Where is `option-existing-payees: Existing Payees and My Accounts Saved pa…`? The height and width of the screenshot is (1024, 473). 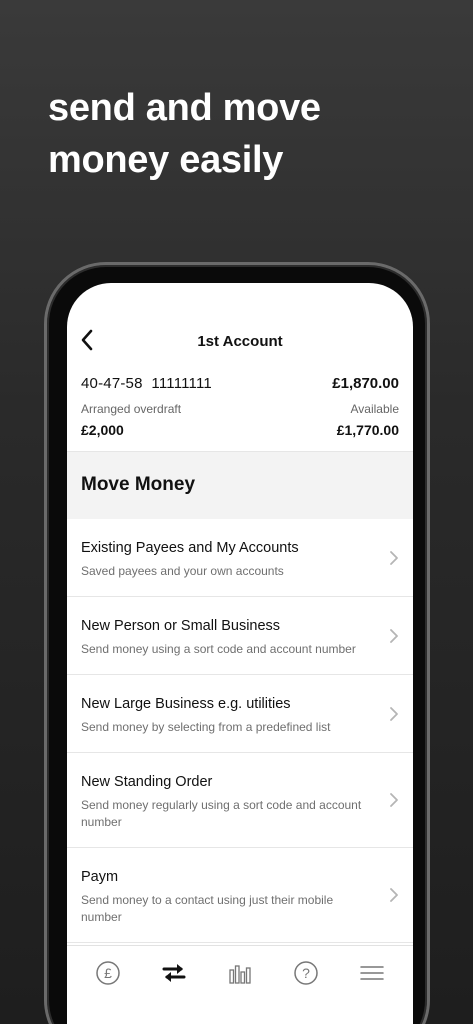 option-existing-payees: Existing Payees and My Accounts Saved pa… is located at coordinates (240, 558).